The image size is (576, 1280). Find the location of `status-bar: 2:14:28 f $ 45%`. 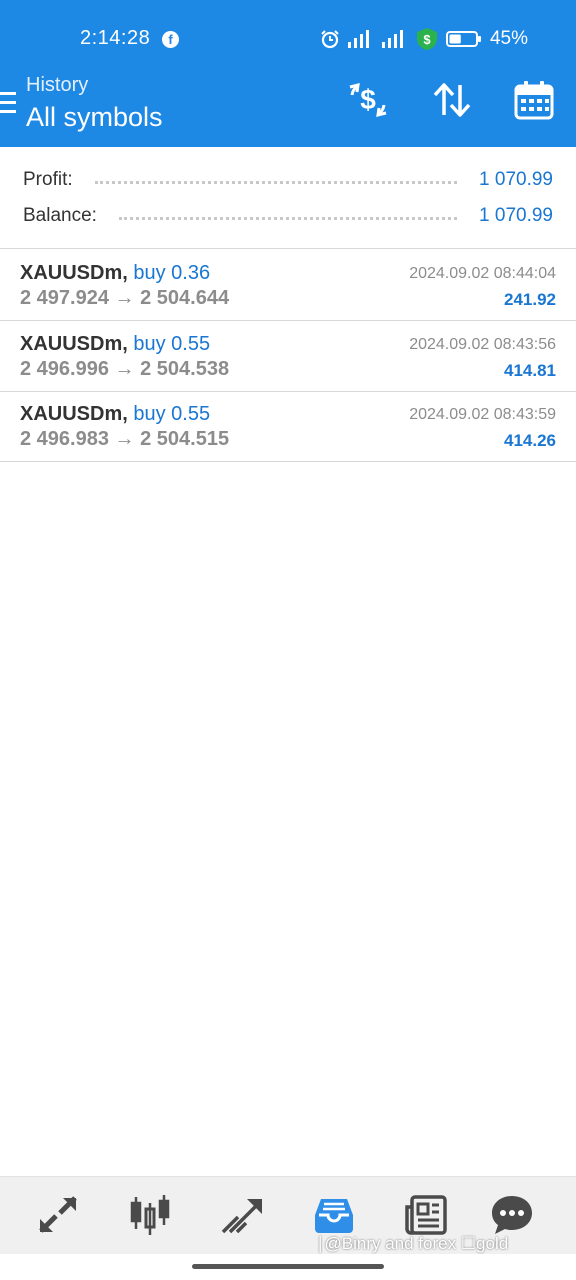

status-bar: 2:14:28 f $ 45% is located at coordinates (288, 36).